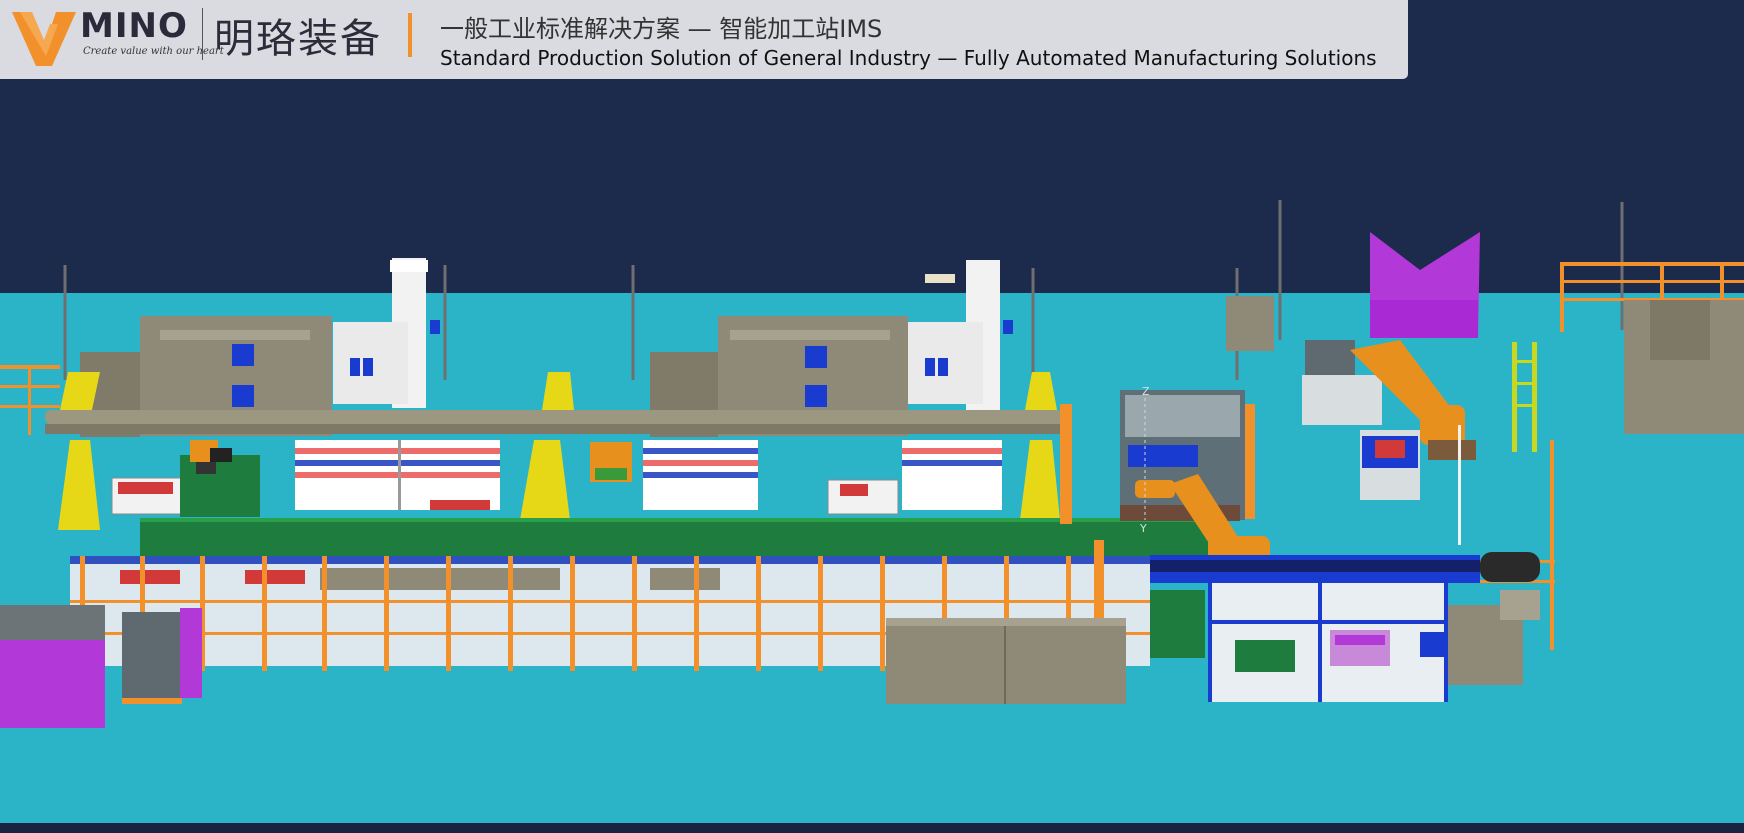 Image resolution: width=1744 pixels, height=833 pixels. What do you see at coordinates (1143, 528) in the screenshot?
I see `axis-y-label: Y` at bounding box center [1143, 528].